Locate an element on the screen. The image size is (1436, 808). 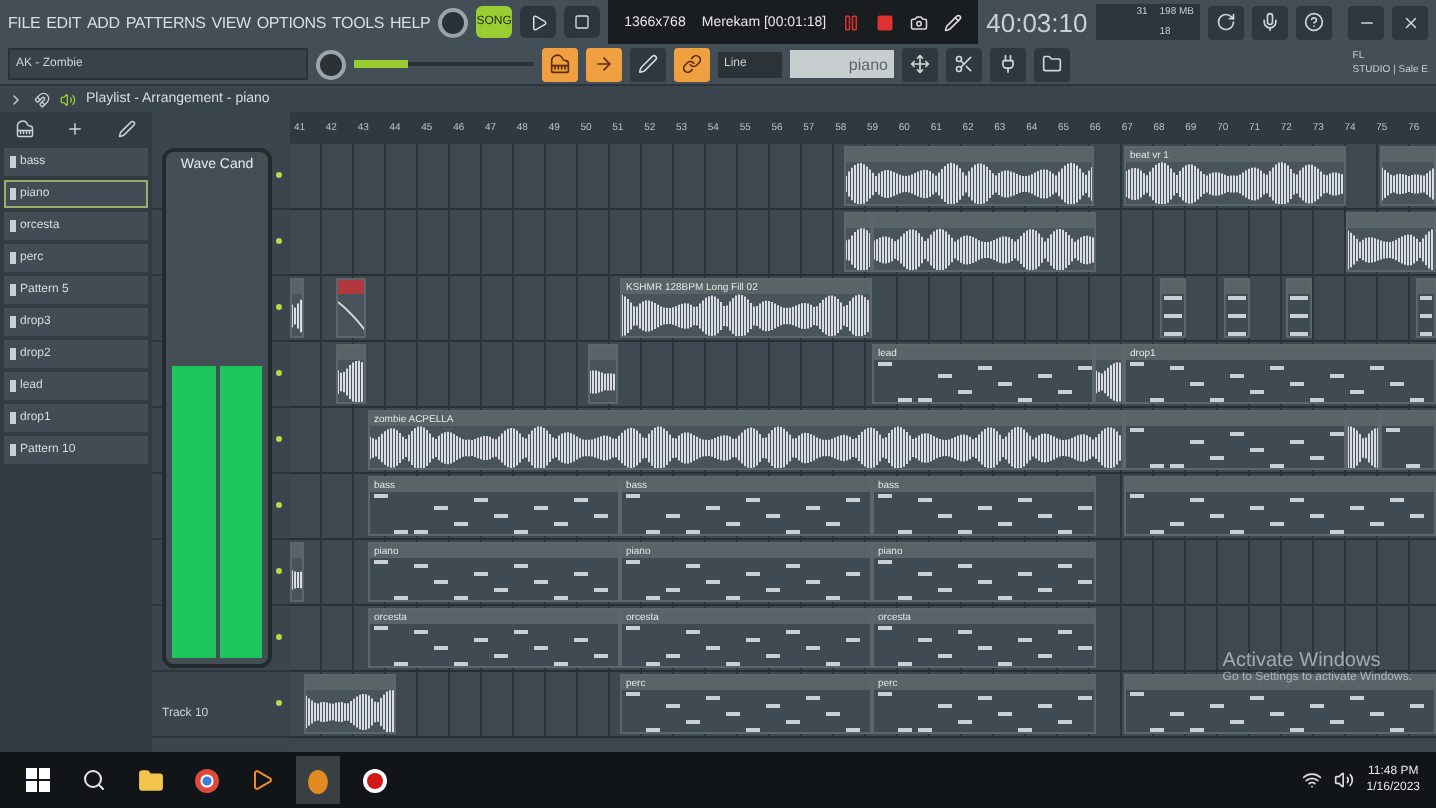
stop-button is located at coordinates (582, 22).